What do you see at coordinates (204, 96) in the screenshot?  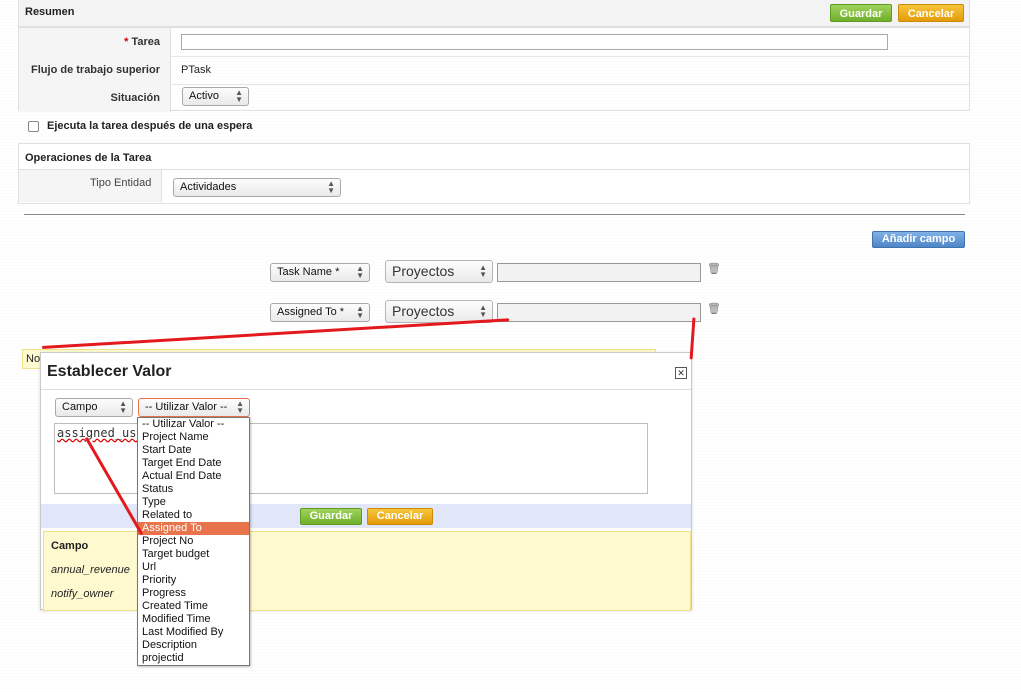 I see `status-select-value: Activo` at bounding box center [204, 96].